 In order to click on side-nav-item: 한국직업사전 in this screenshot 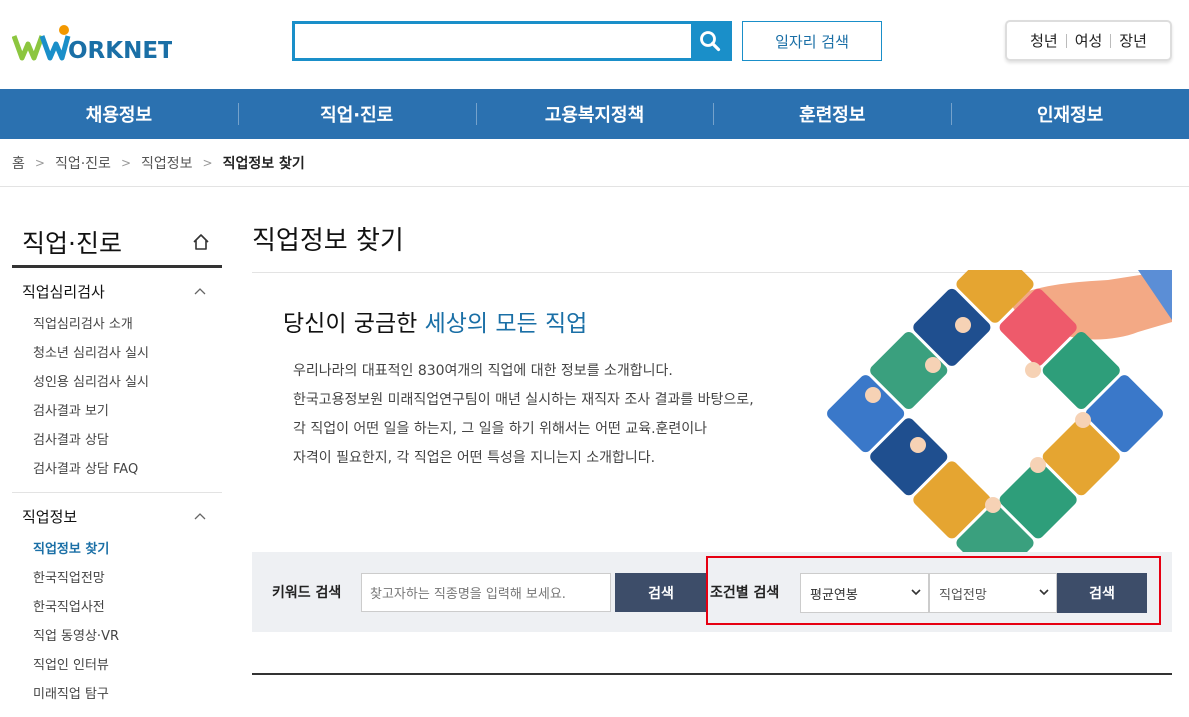, I will do `click(117, 605)`.